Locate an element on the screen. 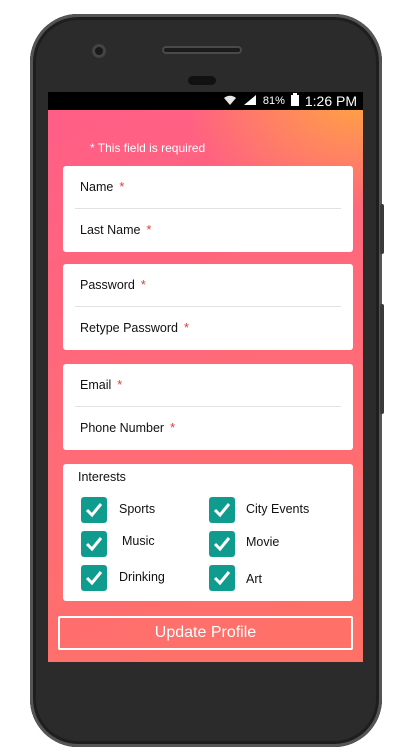 This screenshot has width=413, height=754. earpiece-speaker is located at coordinates (202, 50).